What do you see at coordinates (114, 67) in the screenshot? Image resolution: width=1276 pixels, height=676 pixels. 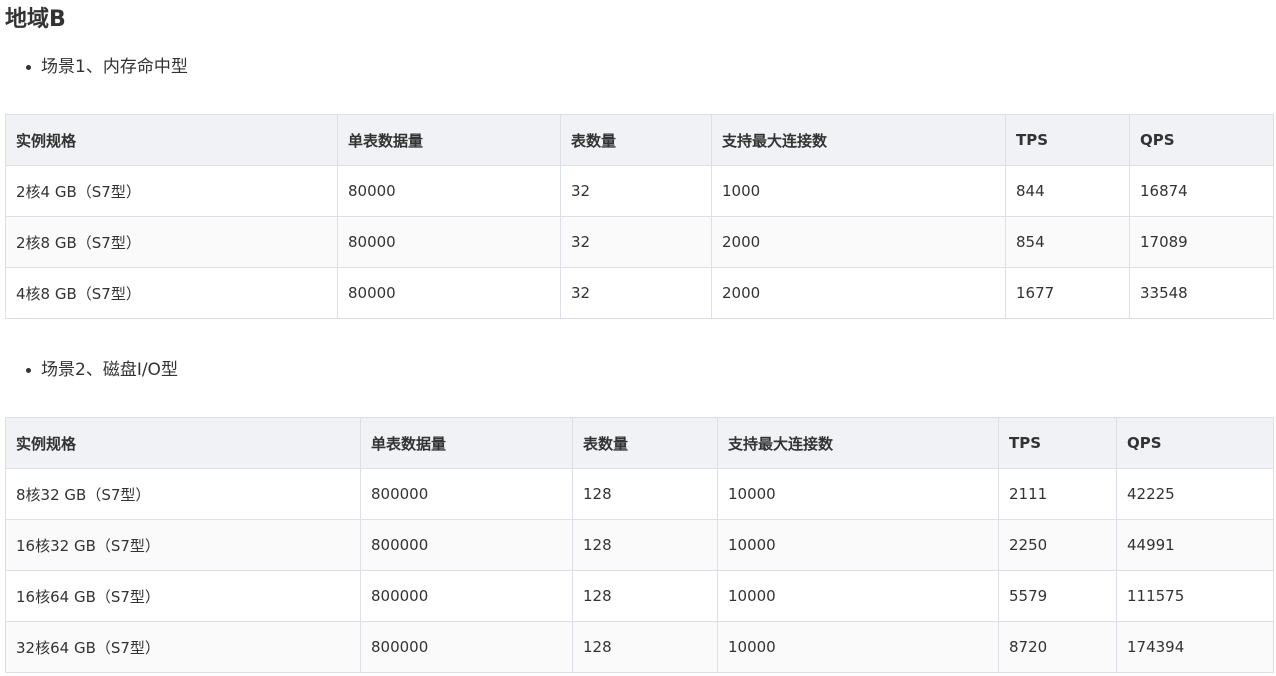 I see `scenario1-title: 场景1、内存命中型` at bounding box center [114, 67].